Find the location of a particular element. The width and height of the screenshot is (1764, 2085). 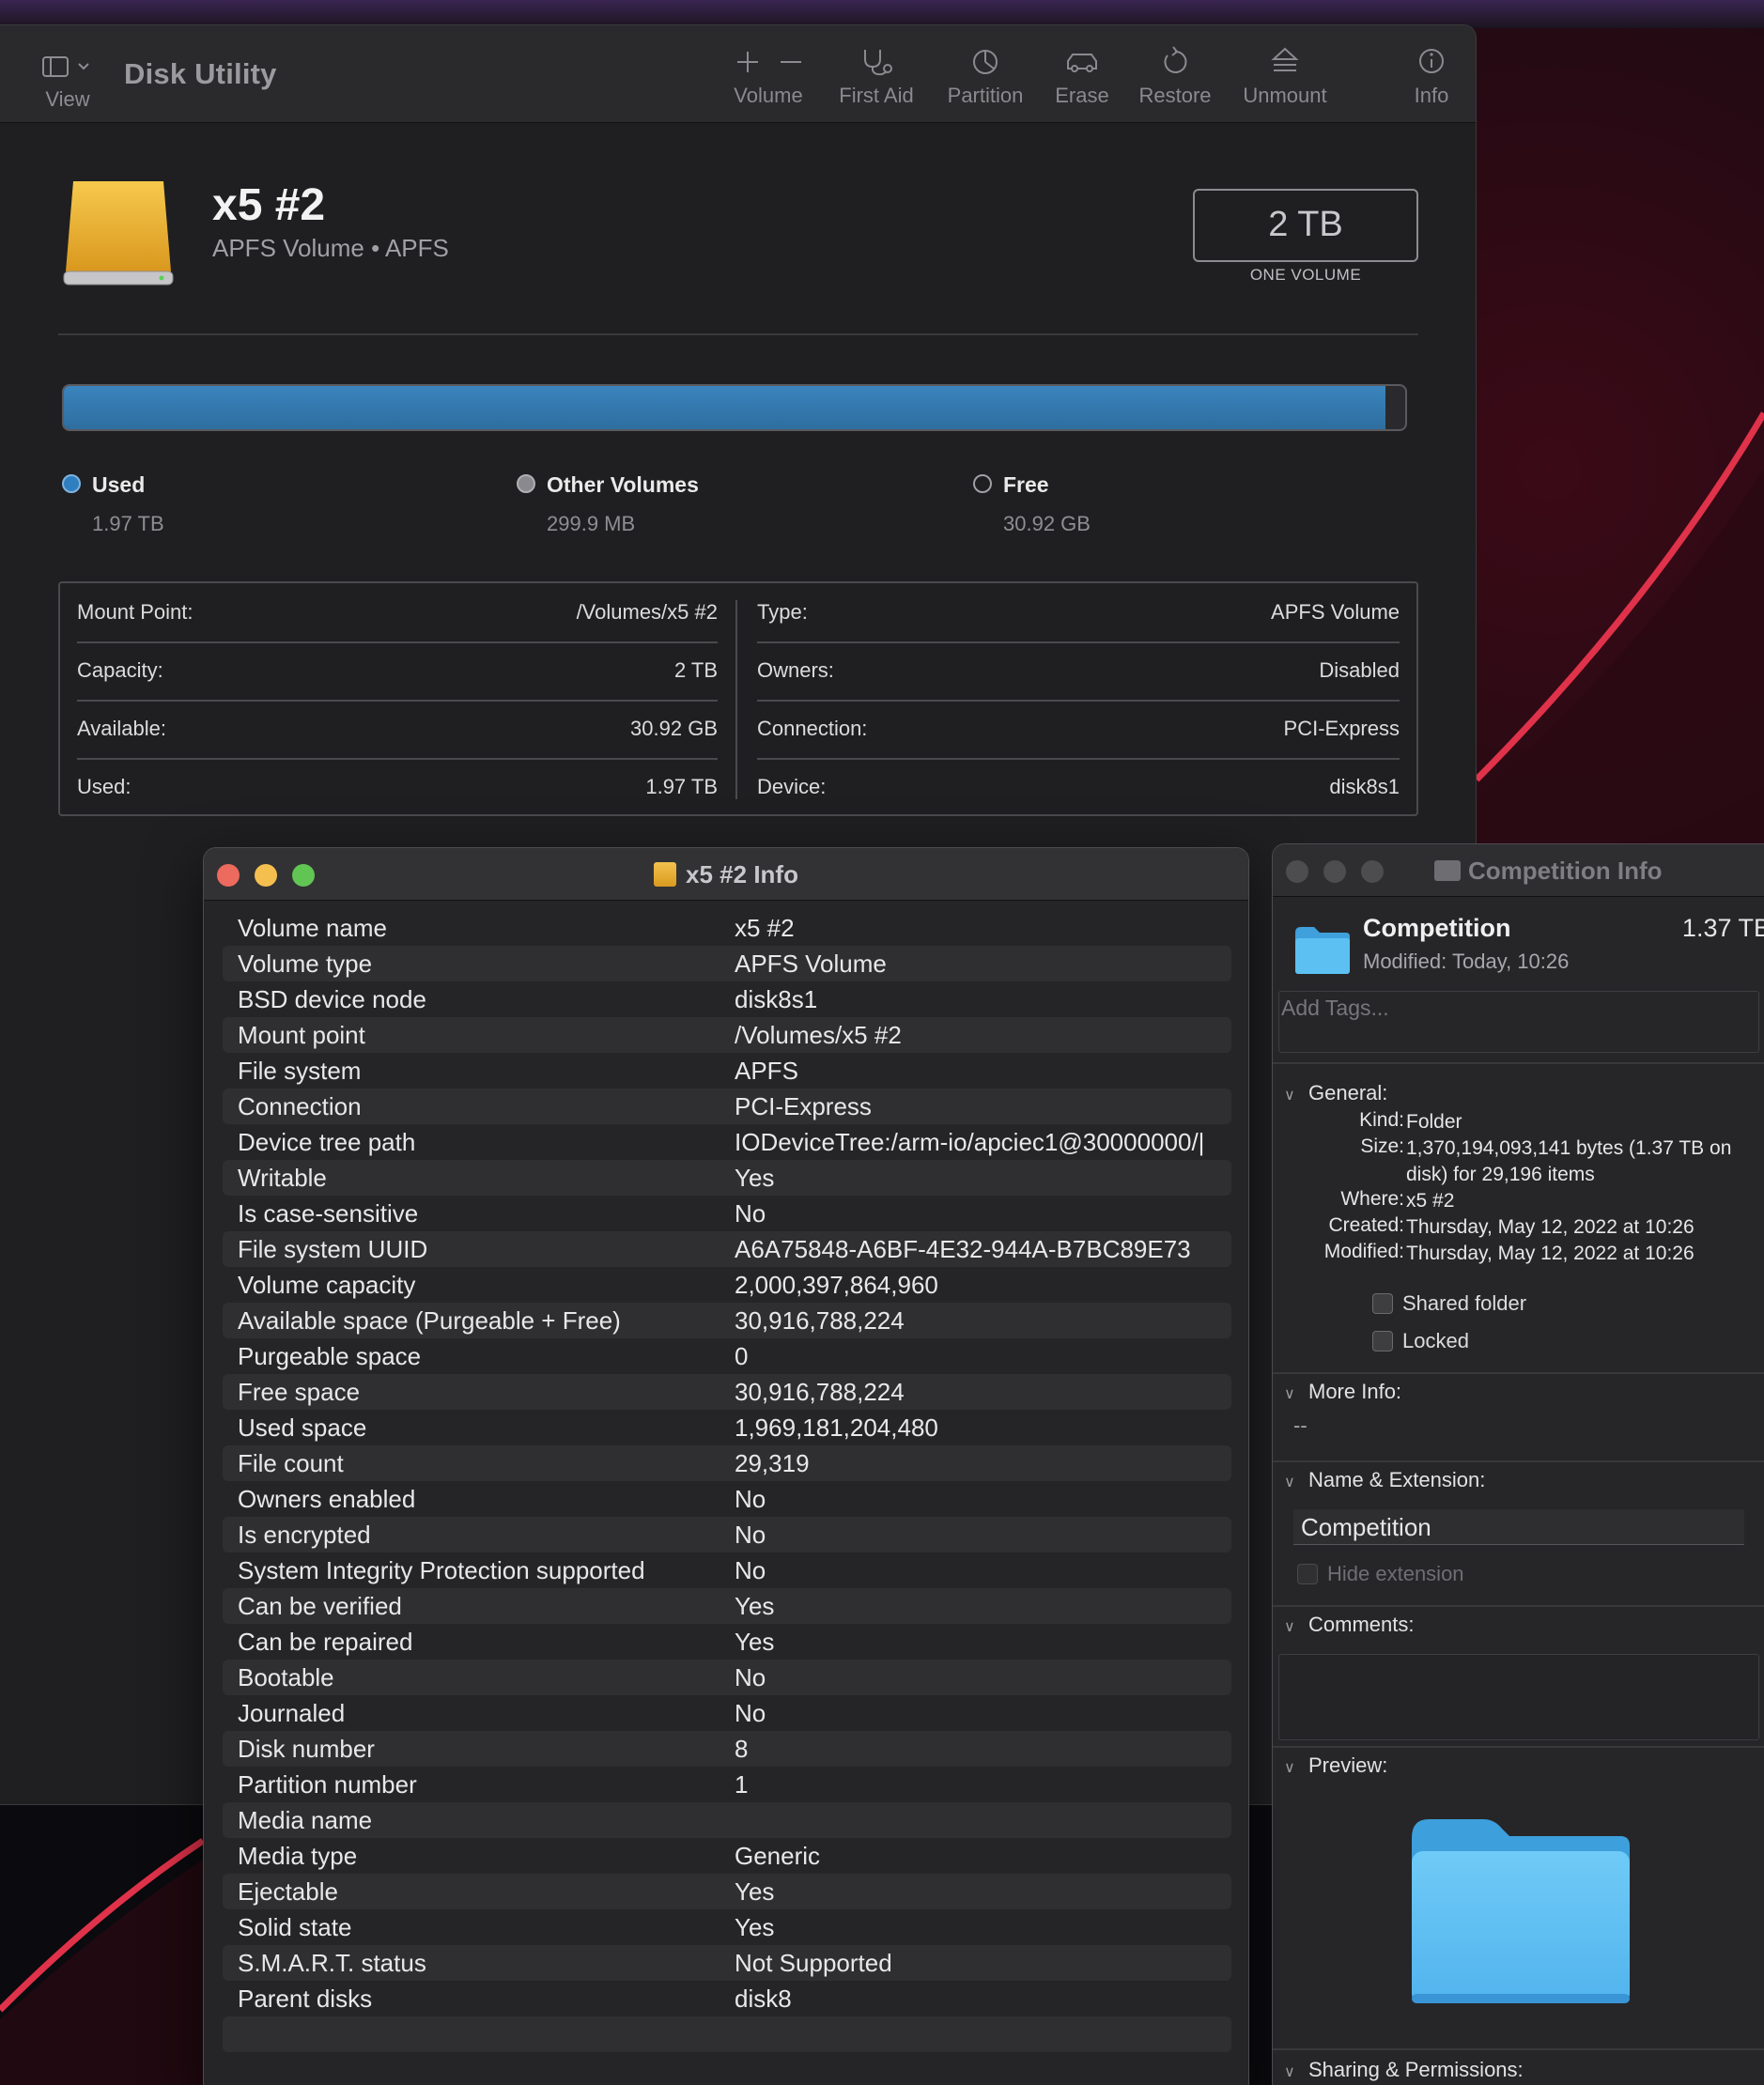

volume-size-caption: ONE VOLUME is located at coordinates (1305, 275).